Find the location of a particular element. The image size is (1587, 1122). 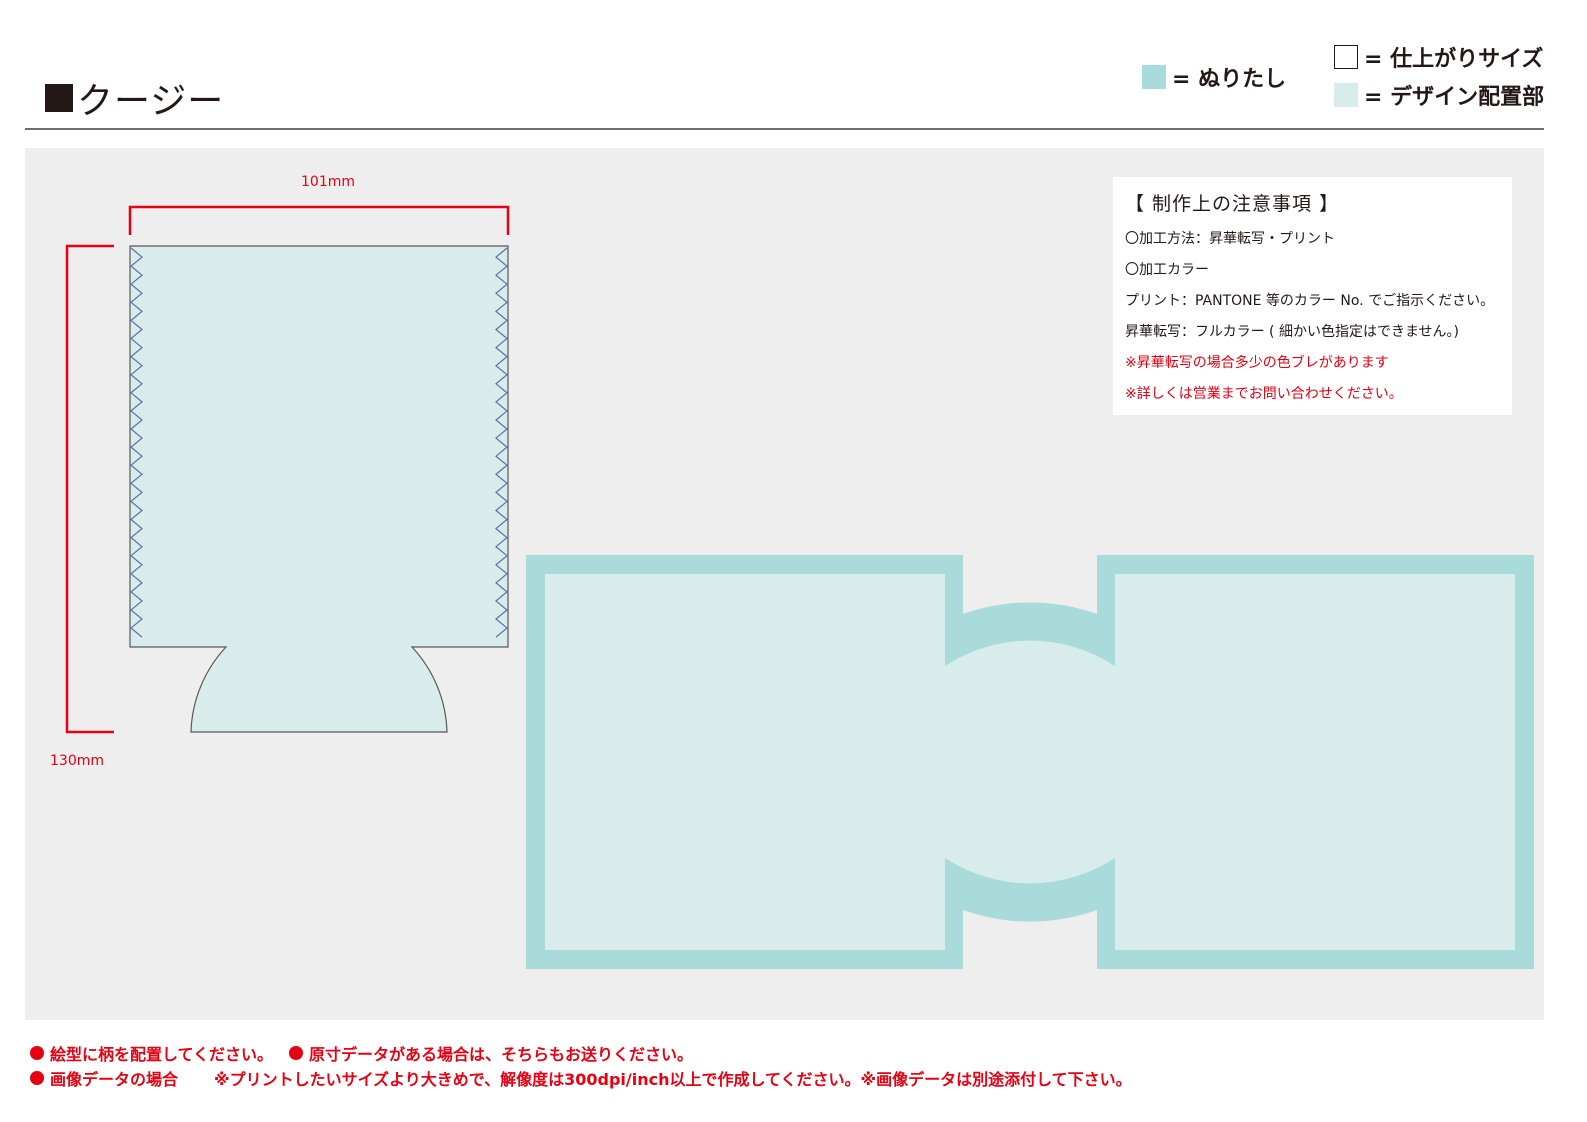

footer-item-1: 絵型に柄を配置してください。 is located at coordinates (162, 1054).